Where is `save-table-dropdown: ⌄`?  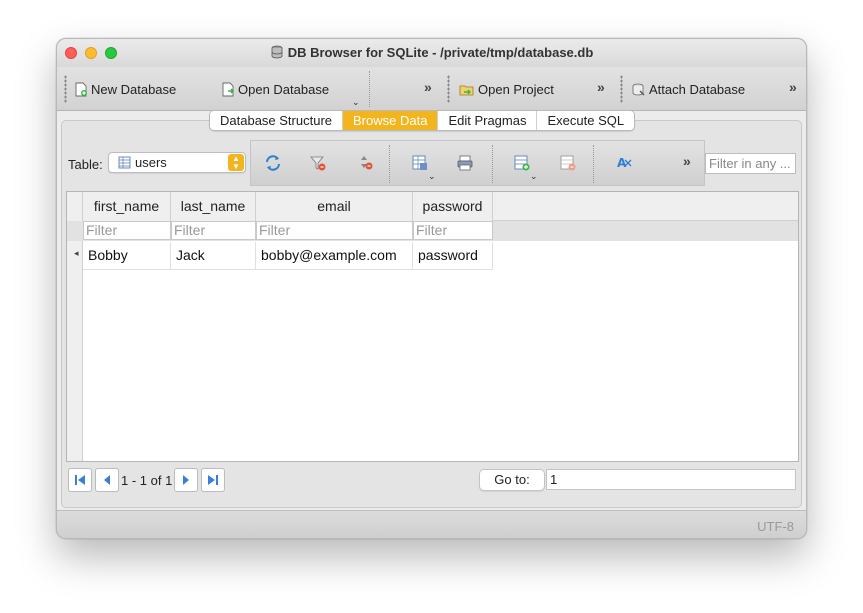 save-table-dropdown: ⌄ is located at coordinates (432, 176).